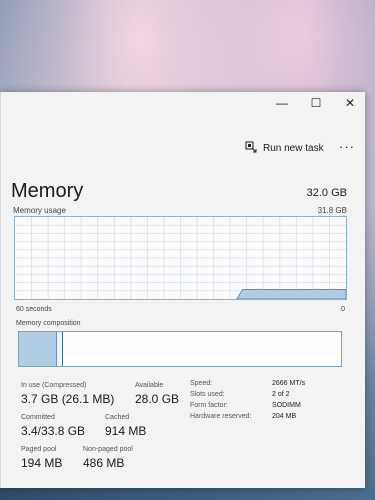 Image resolution: width=375 pixels, height=500 pixels. What do you see at coordinates (47, 191) in the screenshot?
I see `page-title: Memory` at bounding box center [47, 191].